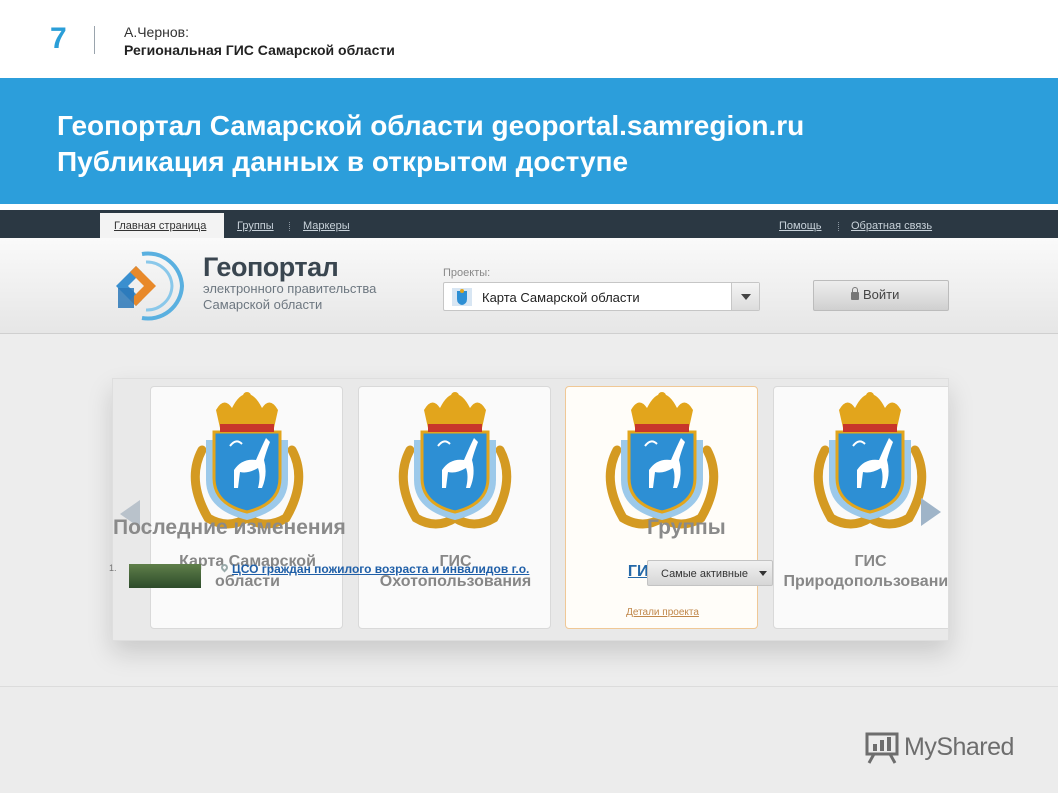 The height and width of the screenshot is (793, 1058). What do you see at coordinates (326, 226) in the screenshot?
I see `nav-link-markers: Маркеры` at bounding box center [326, 226].